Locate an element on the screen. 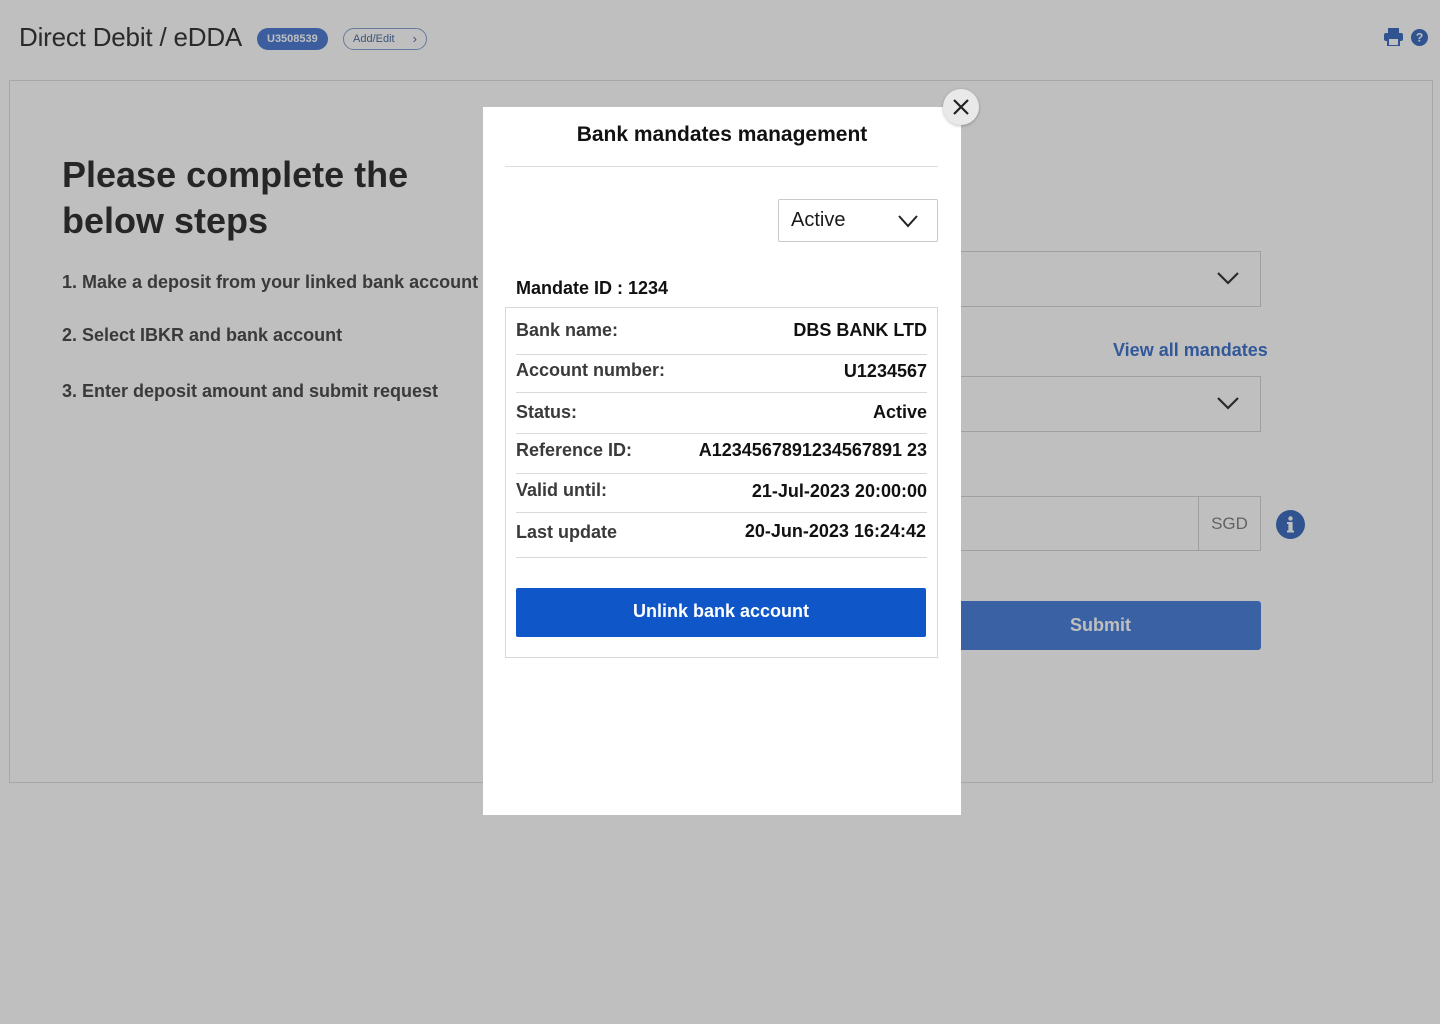 This screenshot has width=1440, height=1024. close-modal-button is located at coordinates (961, 107).